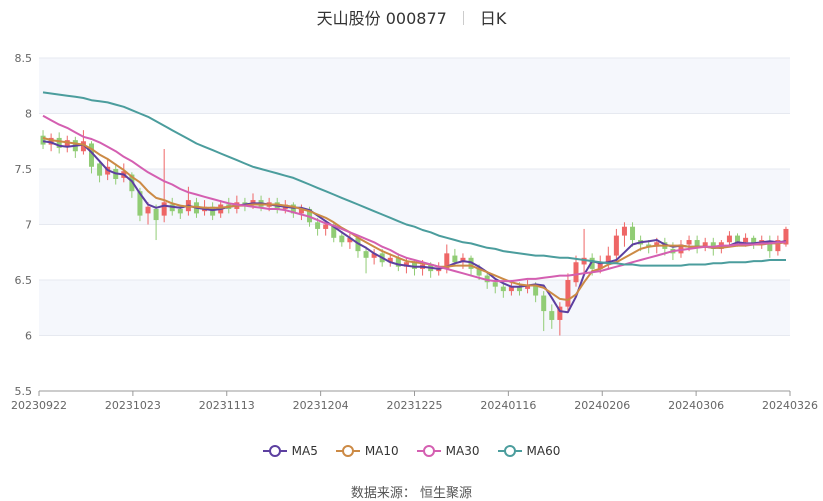 The image size is (823, 501). What do you see at coordinates (509, 451) in the screenshot?
I see `legend-ma60-icon` at bounding box center [509, 451].